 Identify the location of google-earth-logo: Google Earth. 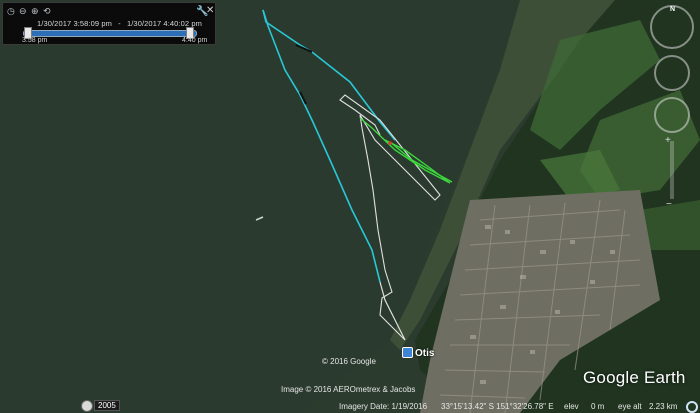
(634, 377).